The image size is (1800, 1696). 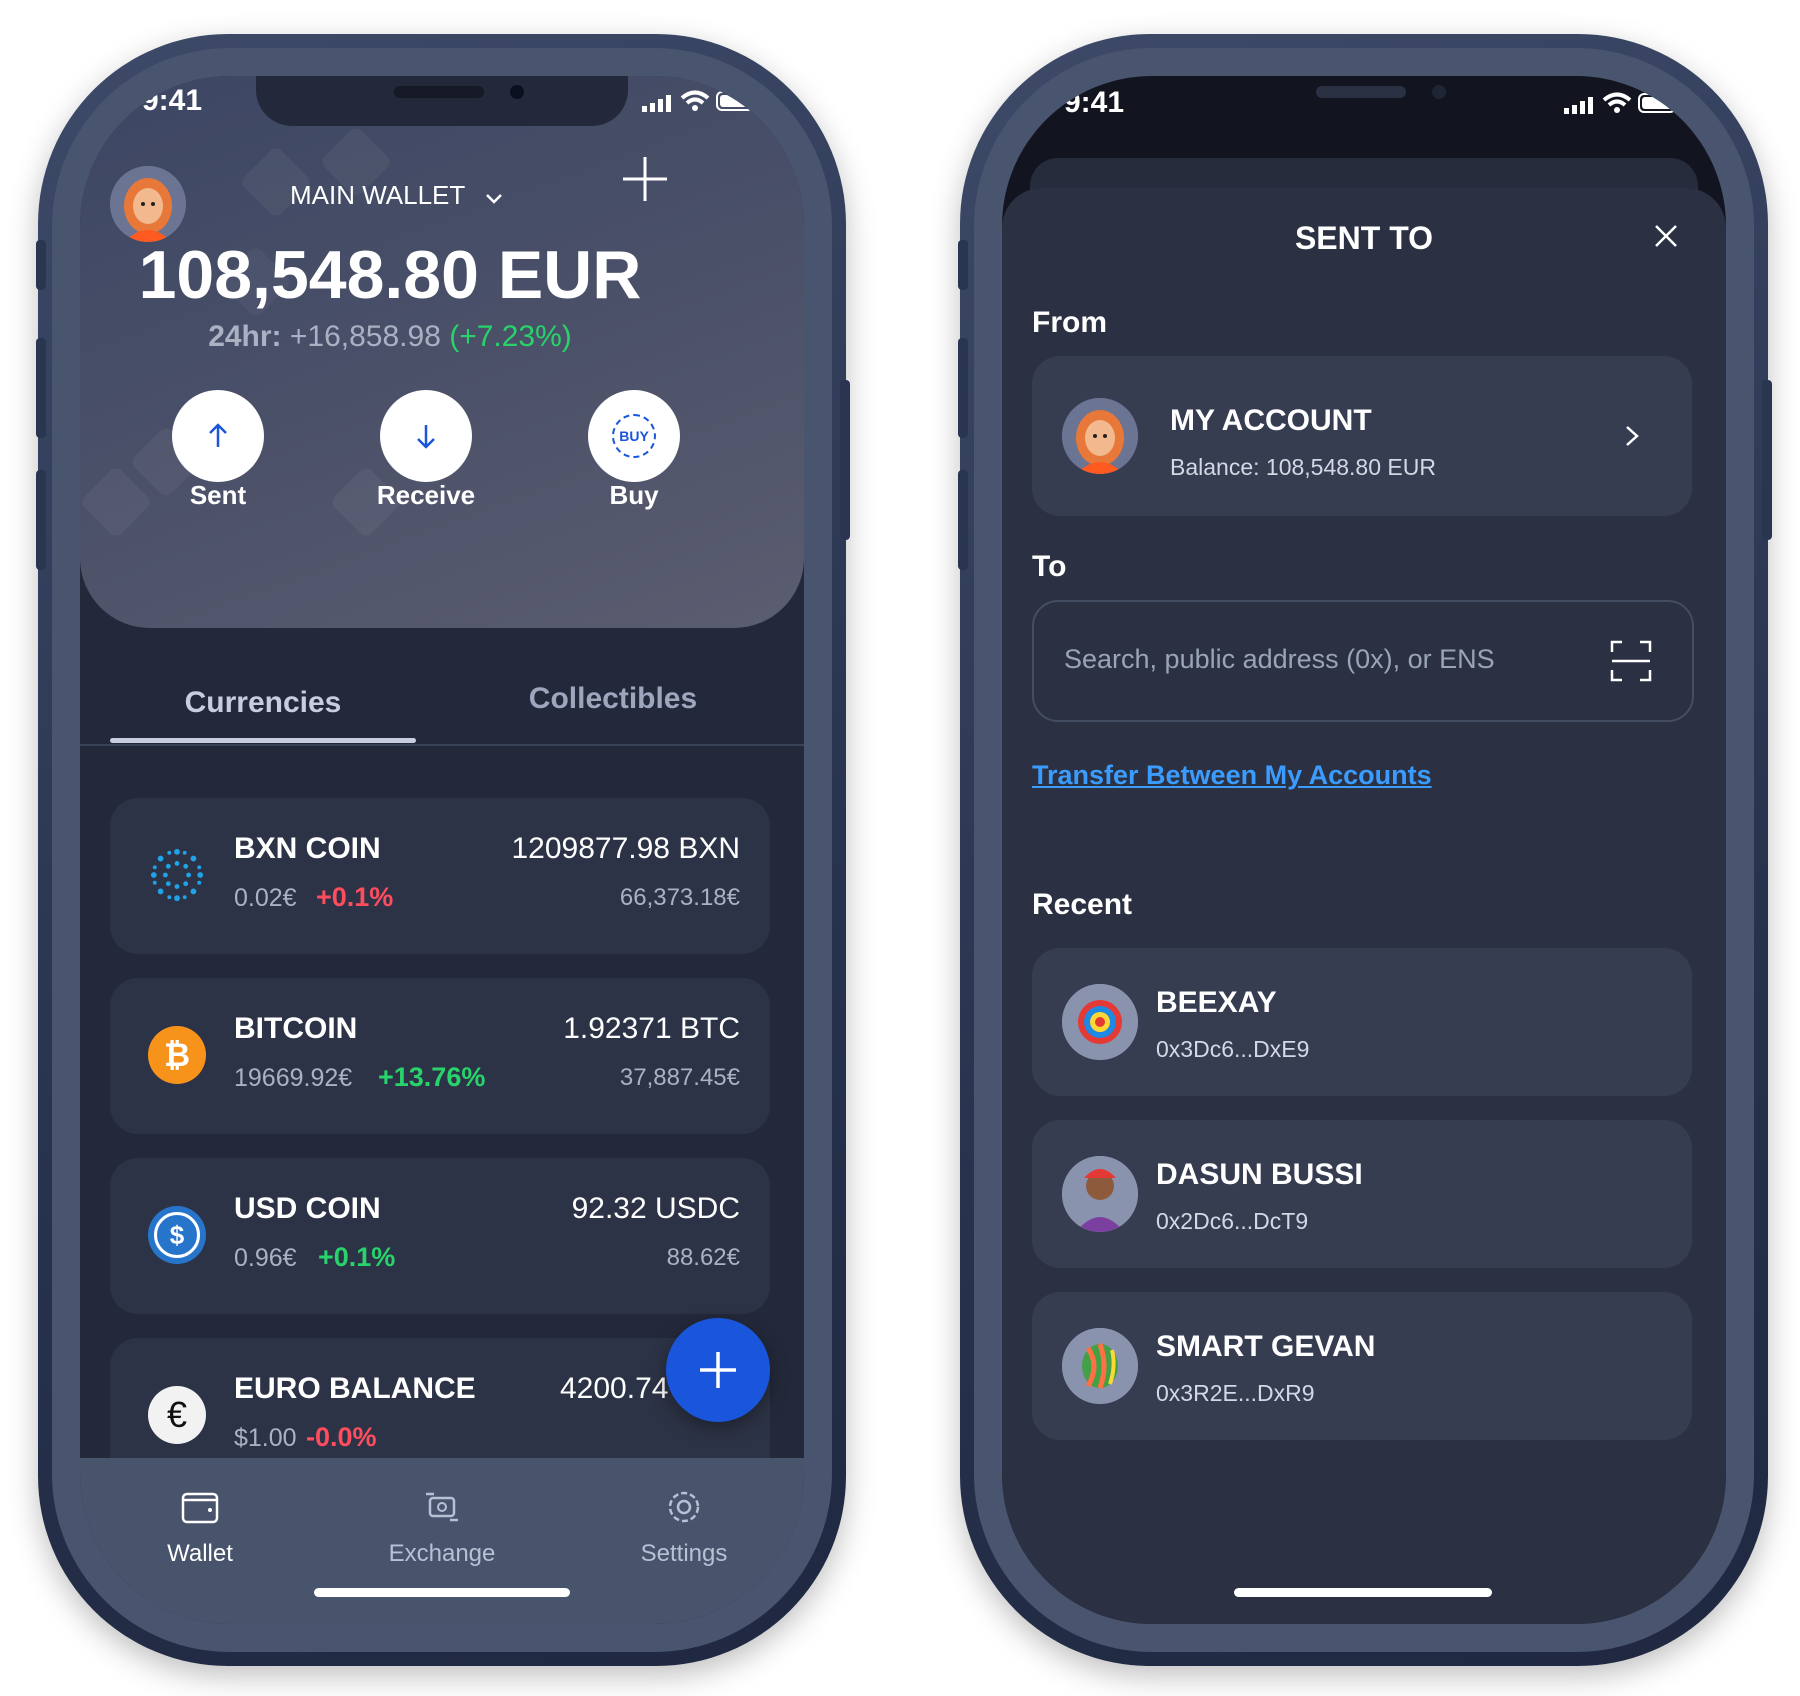 What do you see at coordinates (357, 1257) in the screenshot?
I see `asset-change: +0.1%` at bounding box center [357, 1257].